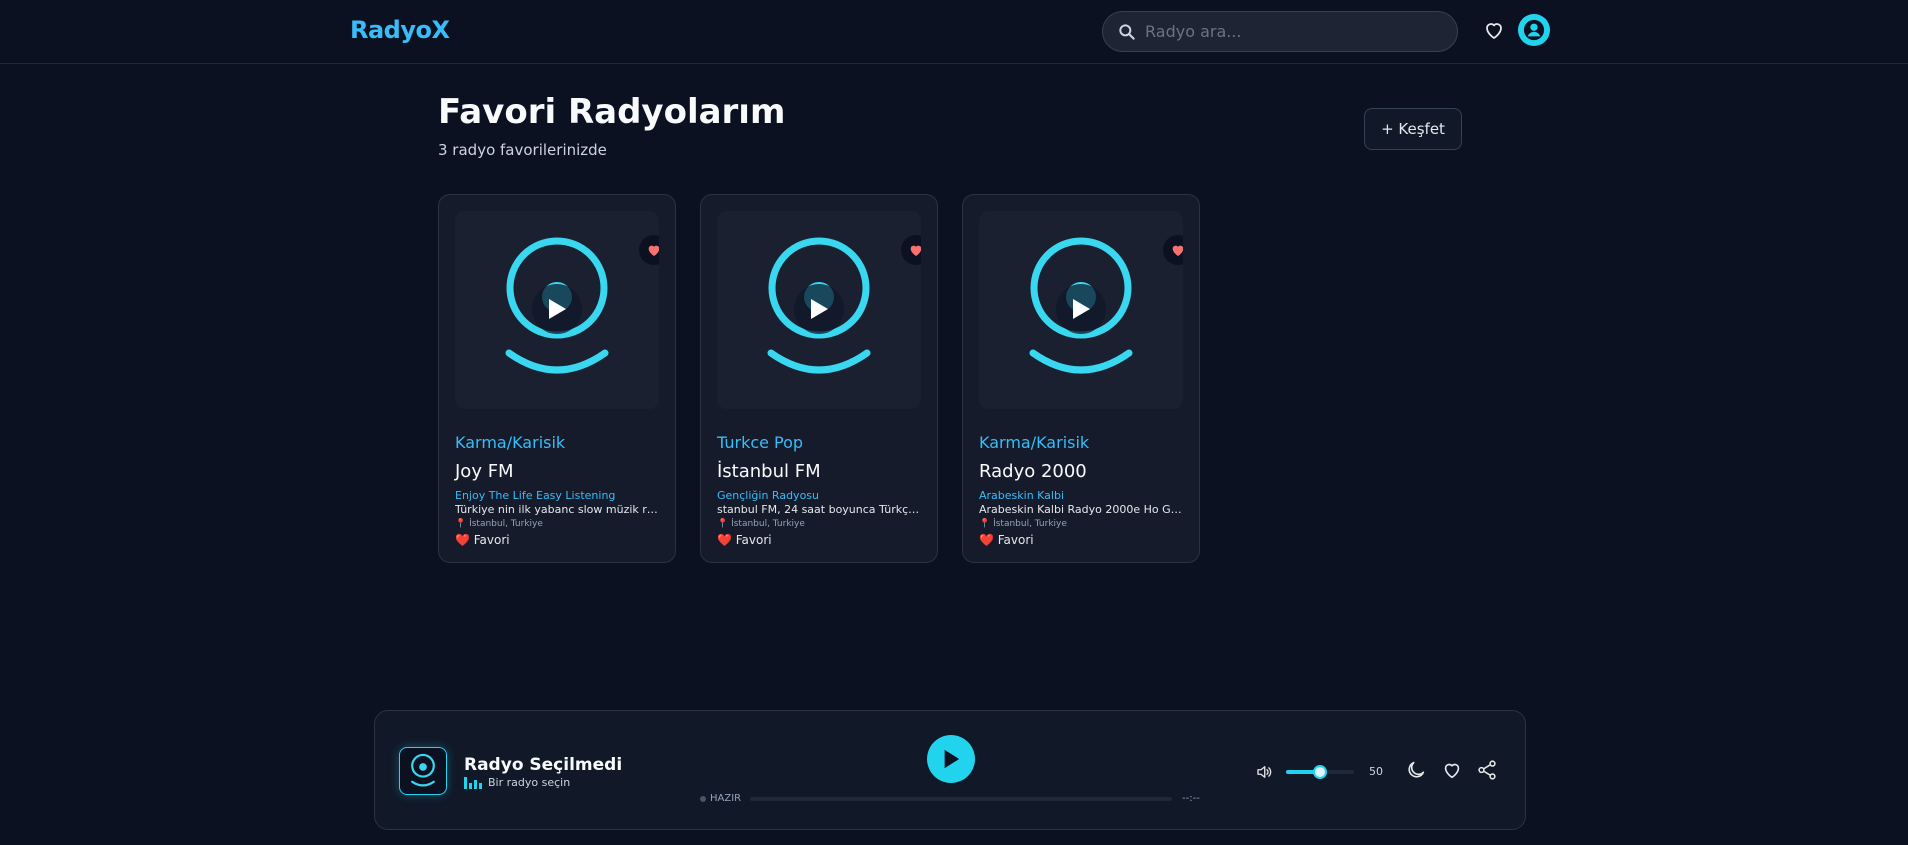  I want to click on search-bar, so click(1280, 31).